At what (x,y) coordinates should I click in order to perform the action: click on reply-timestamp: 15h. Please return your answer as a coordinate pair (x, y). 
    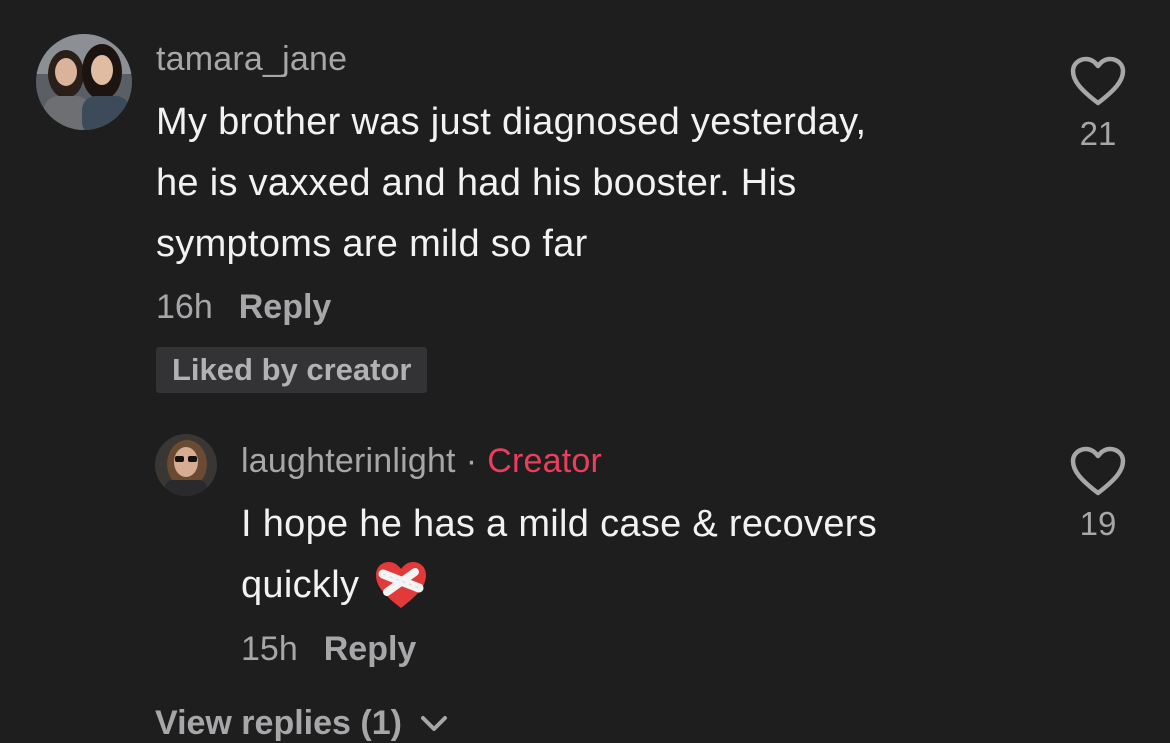
    Looking at the image, I should click on (269, 649).